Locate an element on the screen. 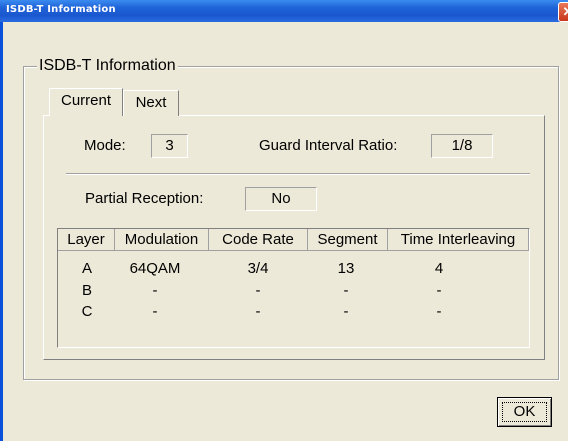 The width and height of the screenshot is (568, 441). cell-code-rate: 3/4 is located at coordinates (258, 268).